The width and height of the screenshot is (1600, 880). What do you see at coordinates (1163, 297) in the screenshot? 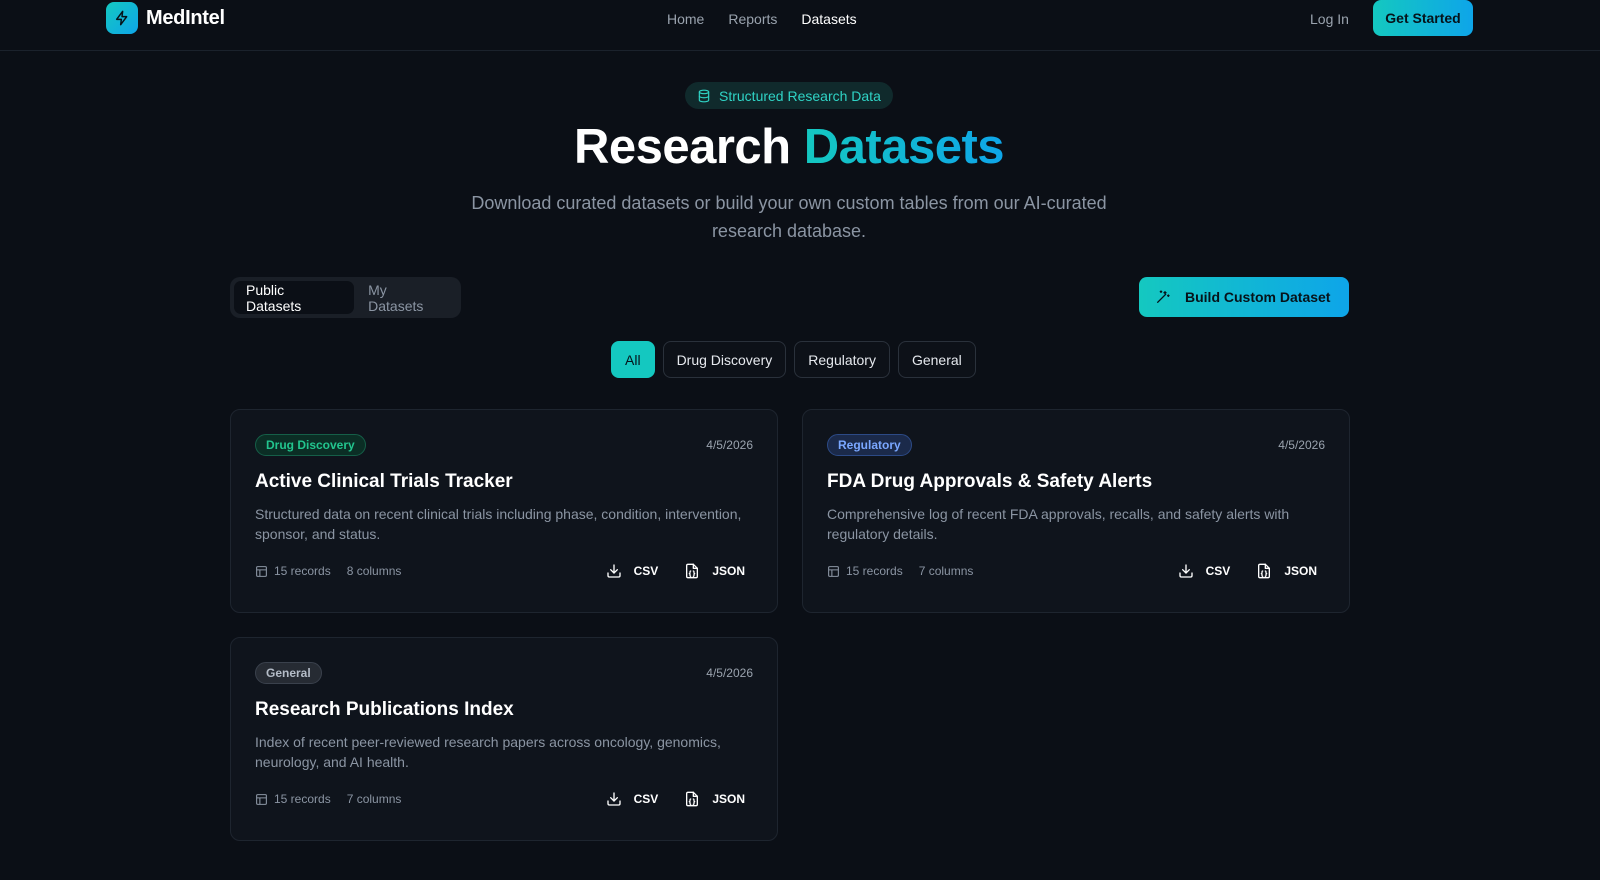
I see `magic-wand-icon` at bounding box center [1163, 297].